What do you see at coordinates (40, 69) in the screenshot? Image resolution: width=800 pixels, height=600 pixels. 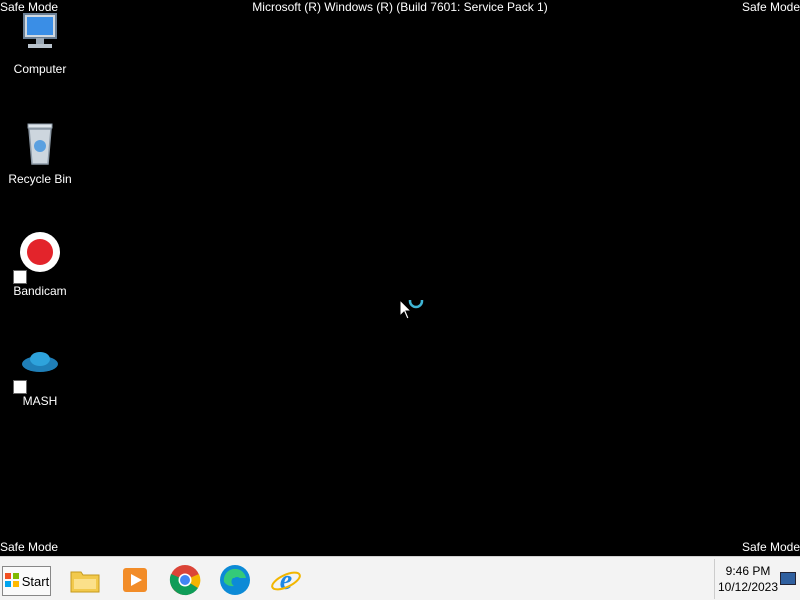 I see `desktop-icon-label: Computer` at bounding box center [40, 69].